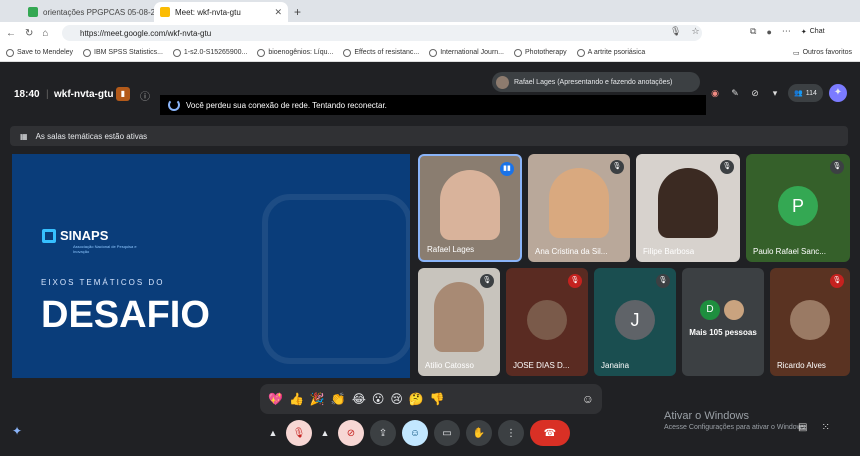  I want to click on reaction-clap: 👏, so click(338, 399).